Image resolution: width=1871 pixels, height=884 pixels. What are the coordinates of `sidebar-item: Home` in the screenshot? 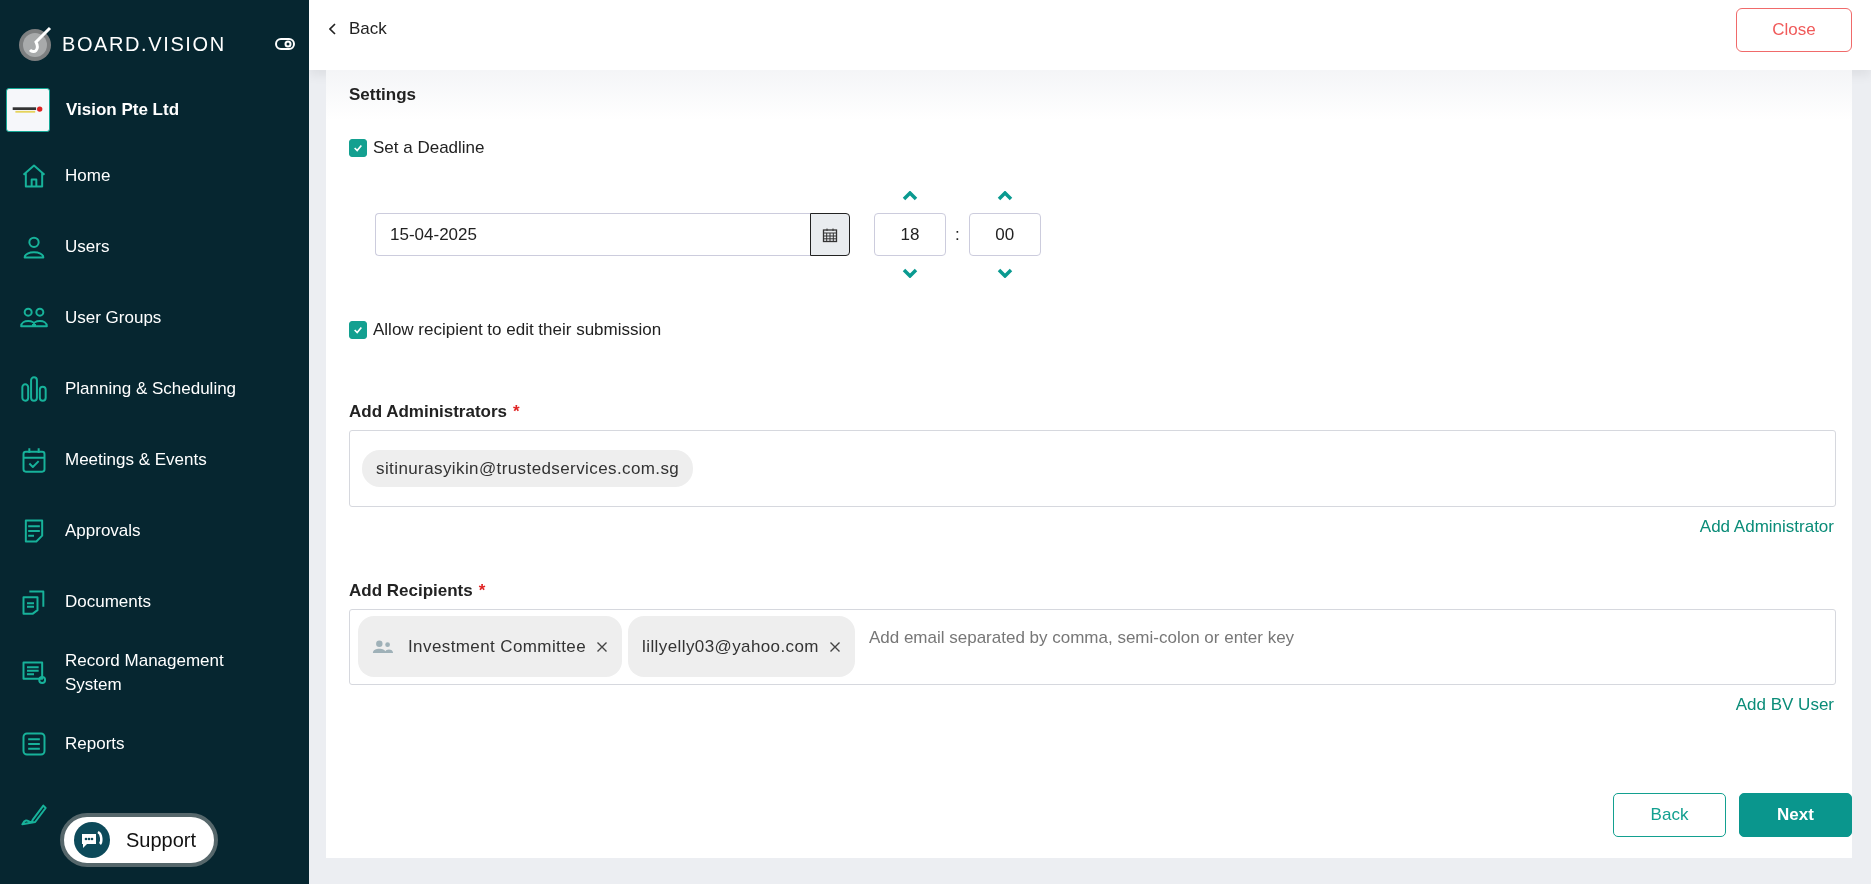 It's located at (154, 175).